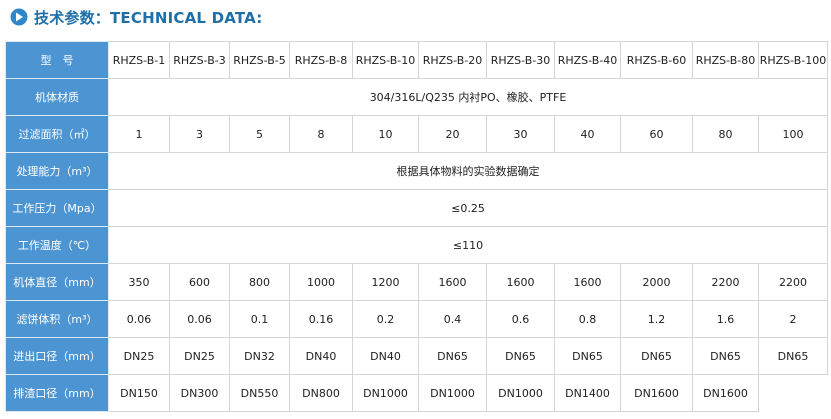 This screenshot has height=419, width=831. Describe the element at coordinates (520, 60) in the screenshot. I see `table-cell: RHZS-B-30` at that location.